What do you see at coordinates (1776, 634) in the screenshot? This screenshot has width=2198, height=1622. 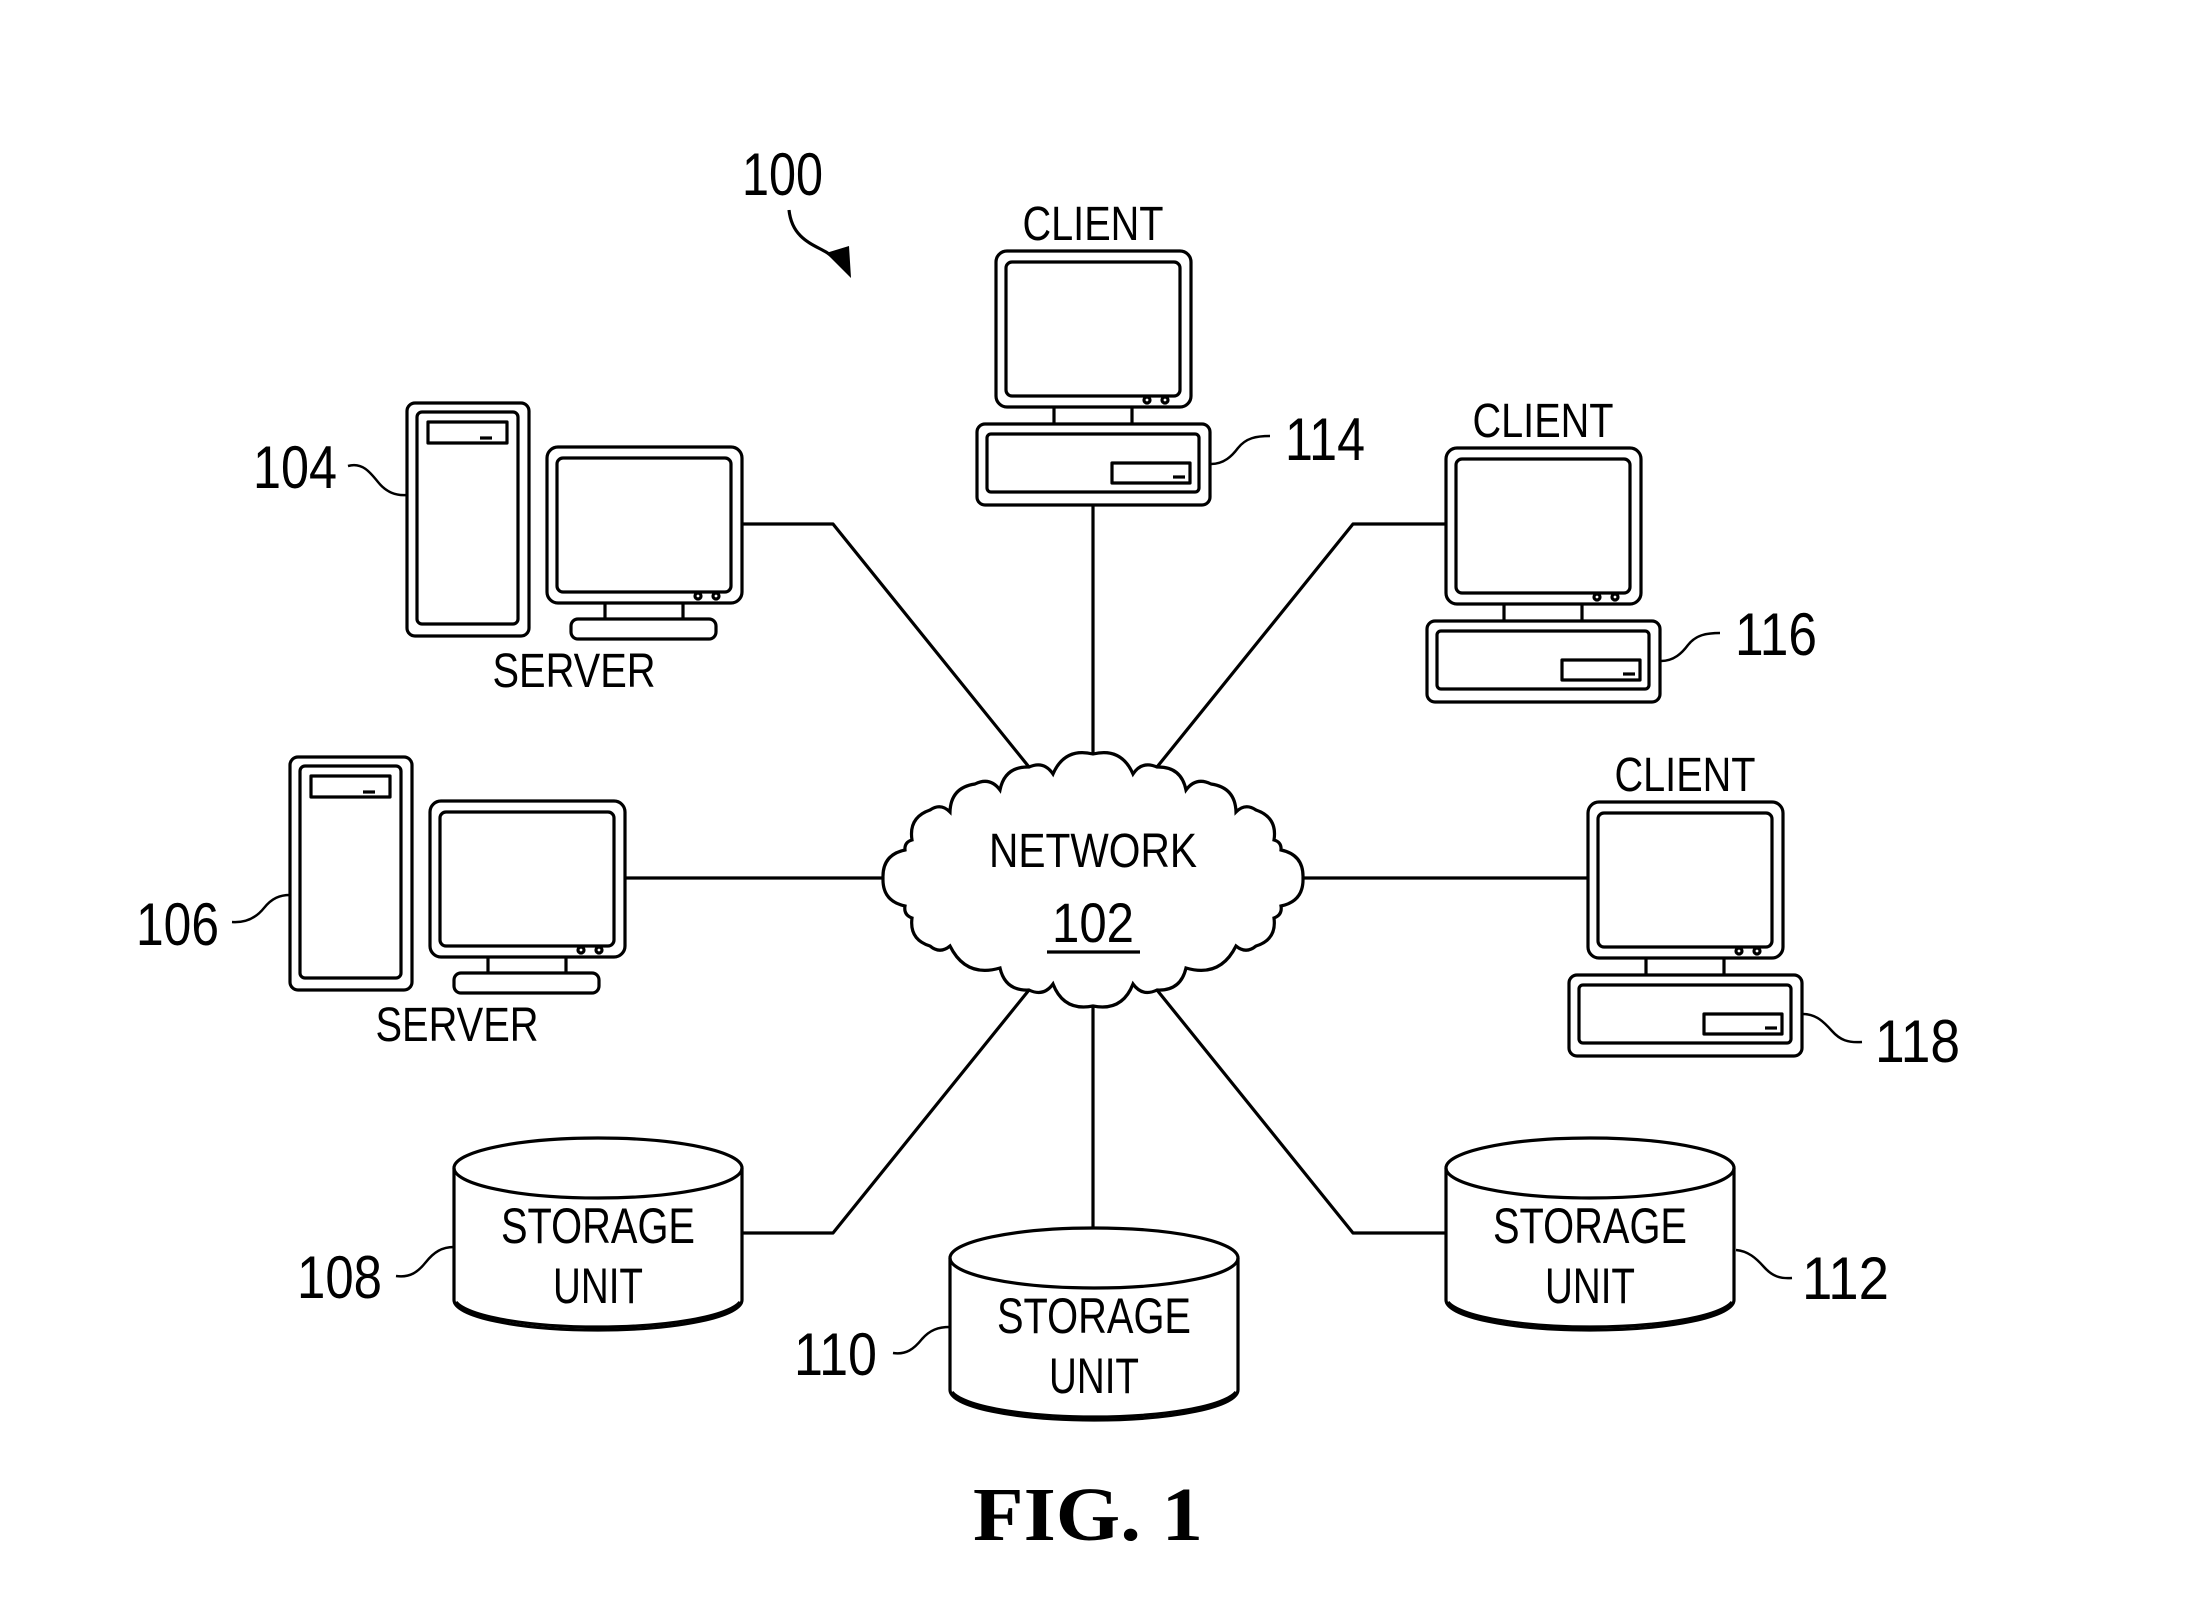 I see `reference-116: 116` at bounding box center [1776, 634].